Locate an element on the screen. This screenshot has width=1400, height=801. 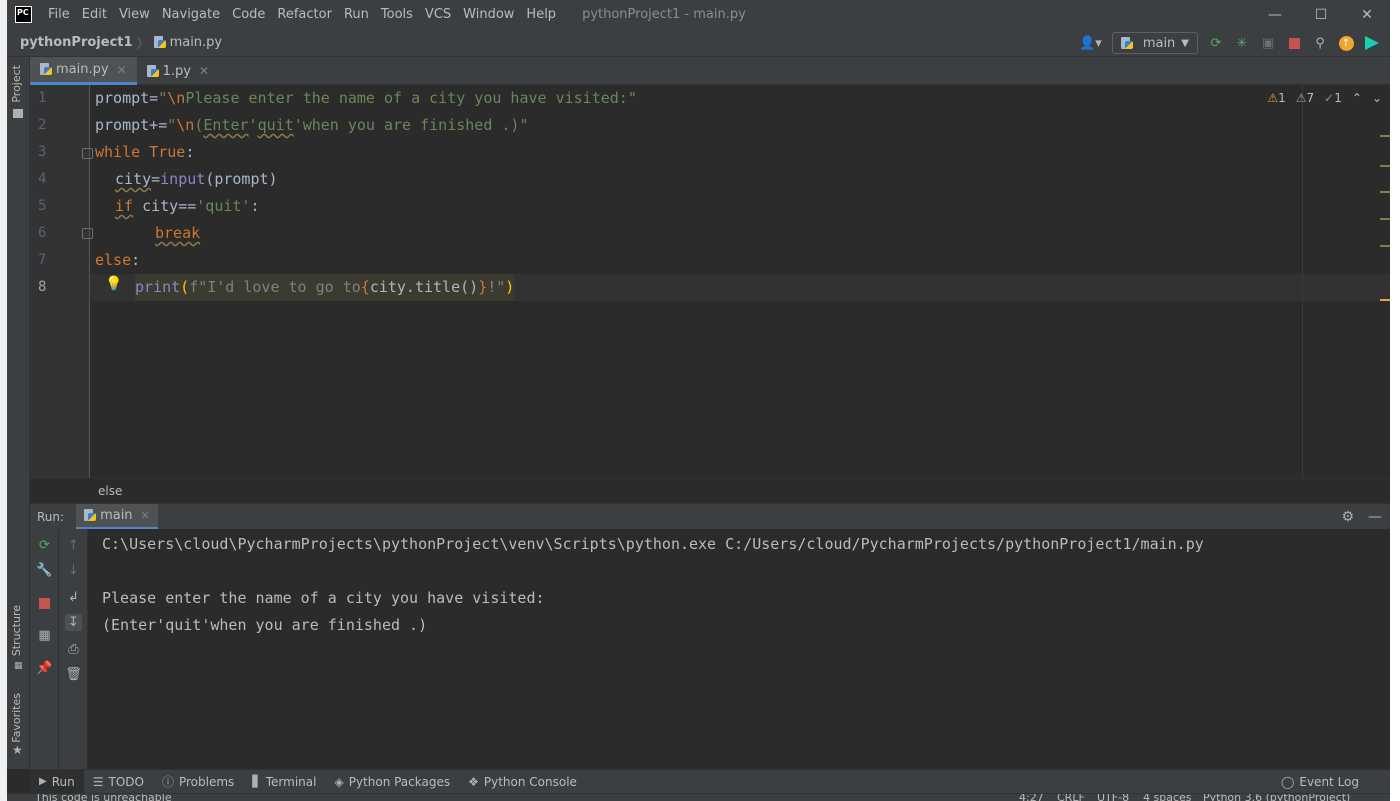
debug-icon: ✳ is located at coordinates (1242, 43).